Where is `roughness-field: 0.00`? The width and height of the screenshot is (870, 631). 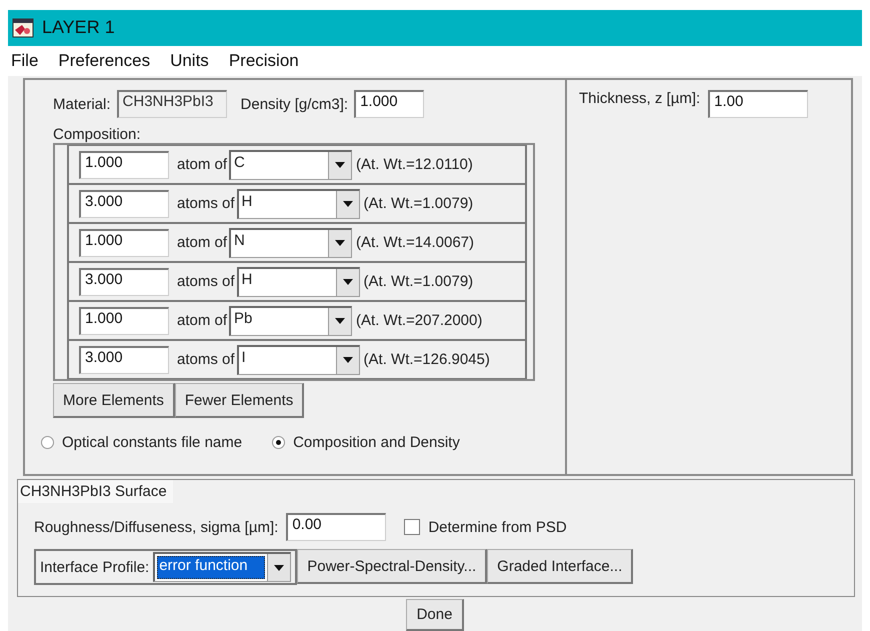
roughness-field: 0.00 is located at coordinates (336, 527).